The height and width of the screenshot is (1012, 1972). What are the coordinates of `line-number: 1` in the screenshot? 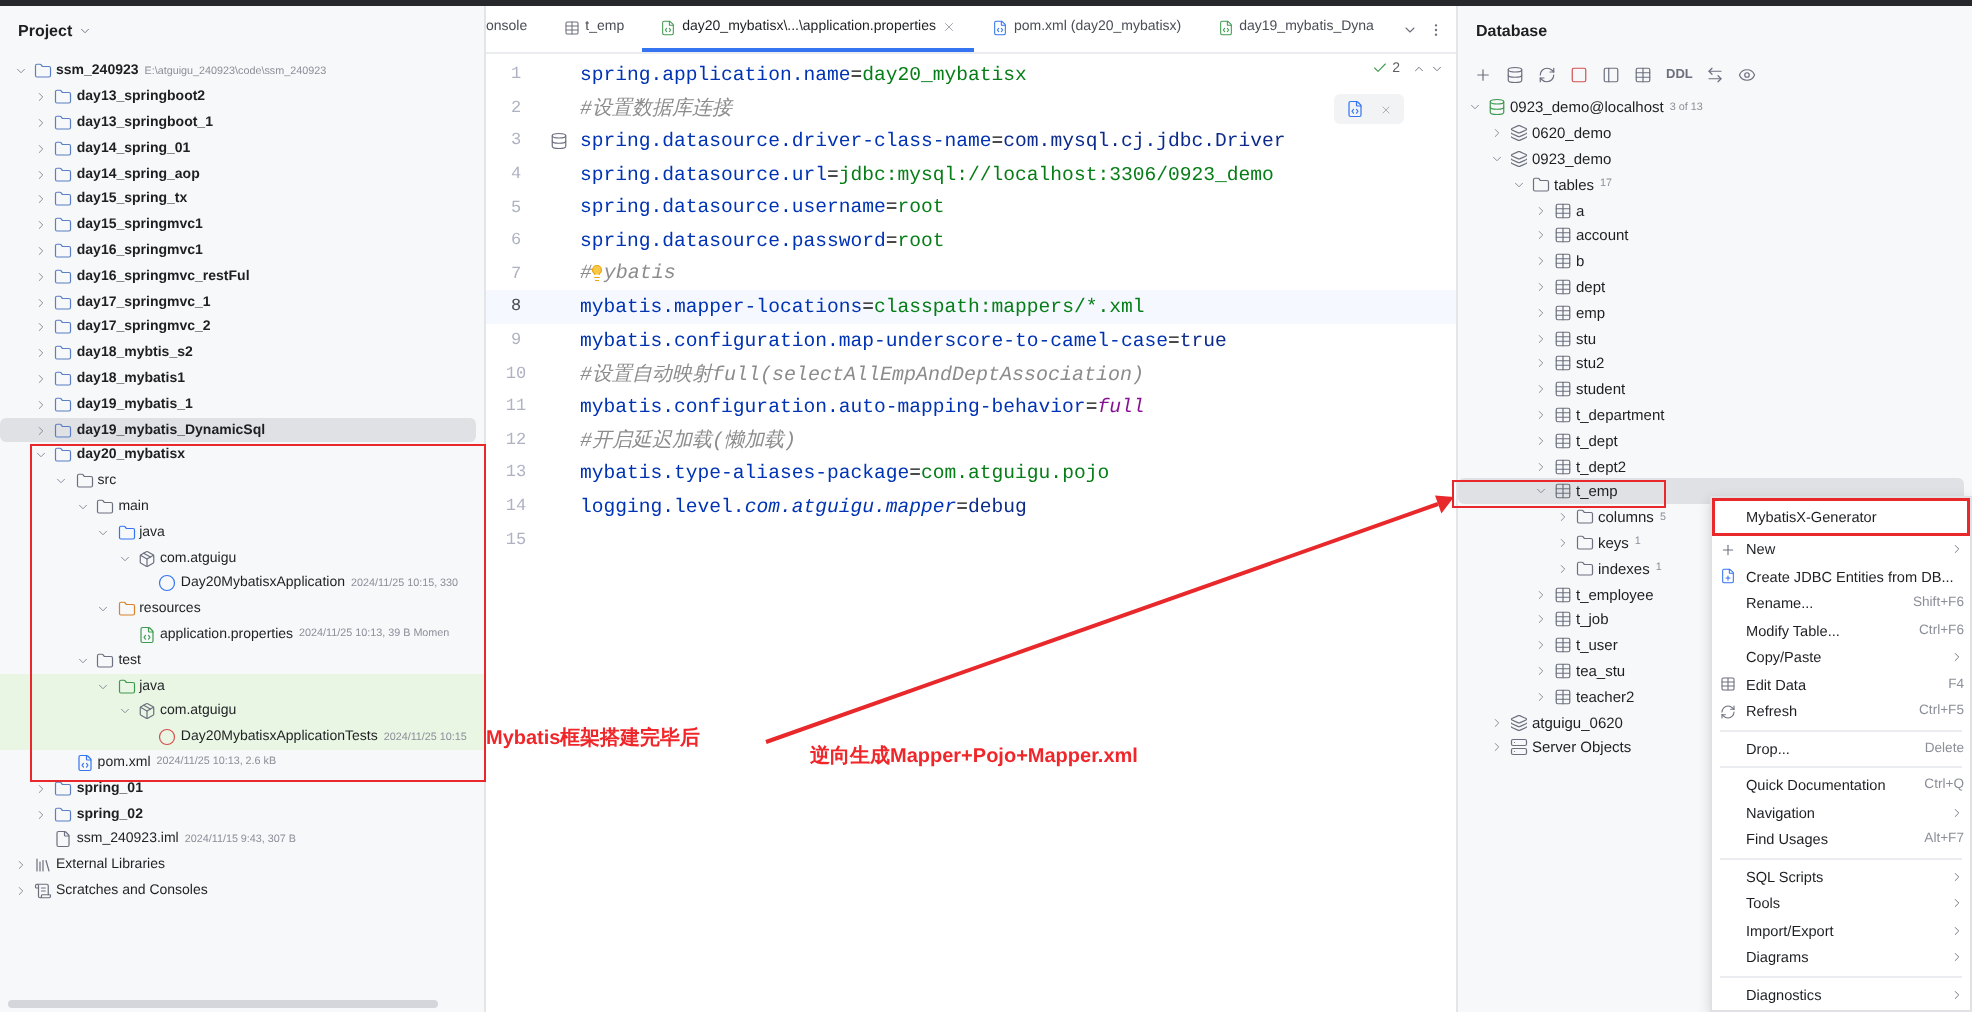 It's located at (516, 74).